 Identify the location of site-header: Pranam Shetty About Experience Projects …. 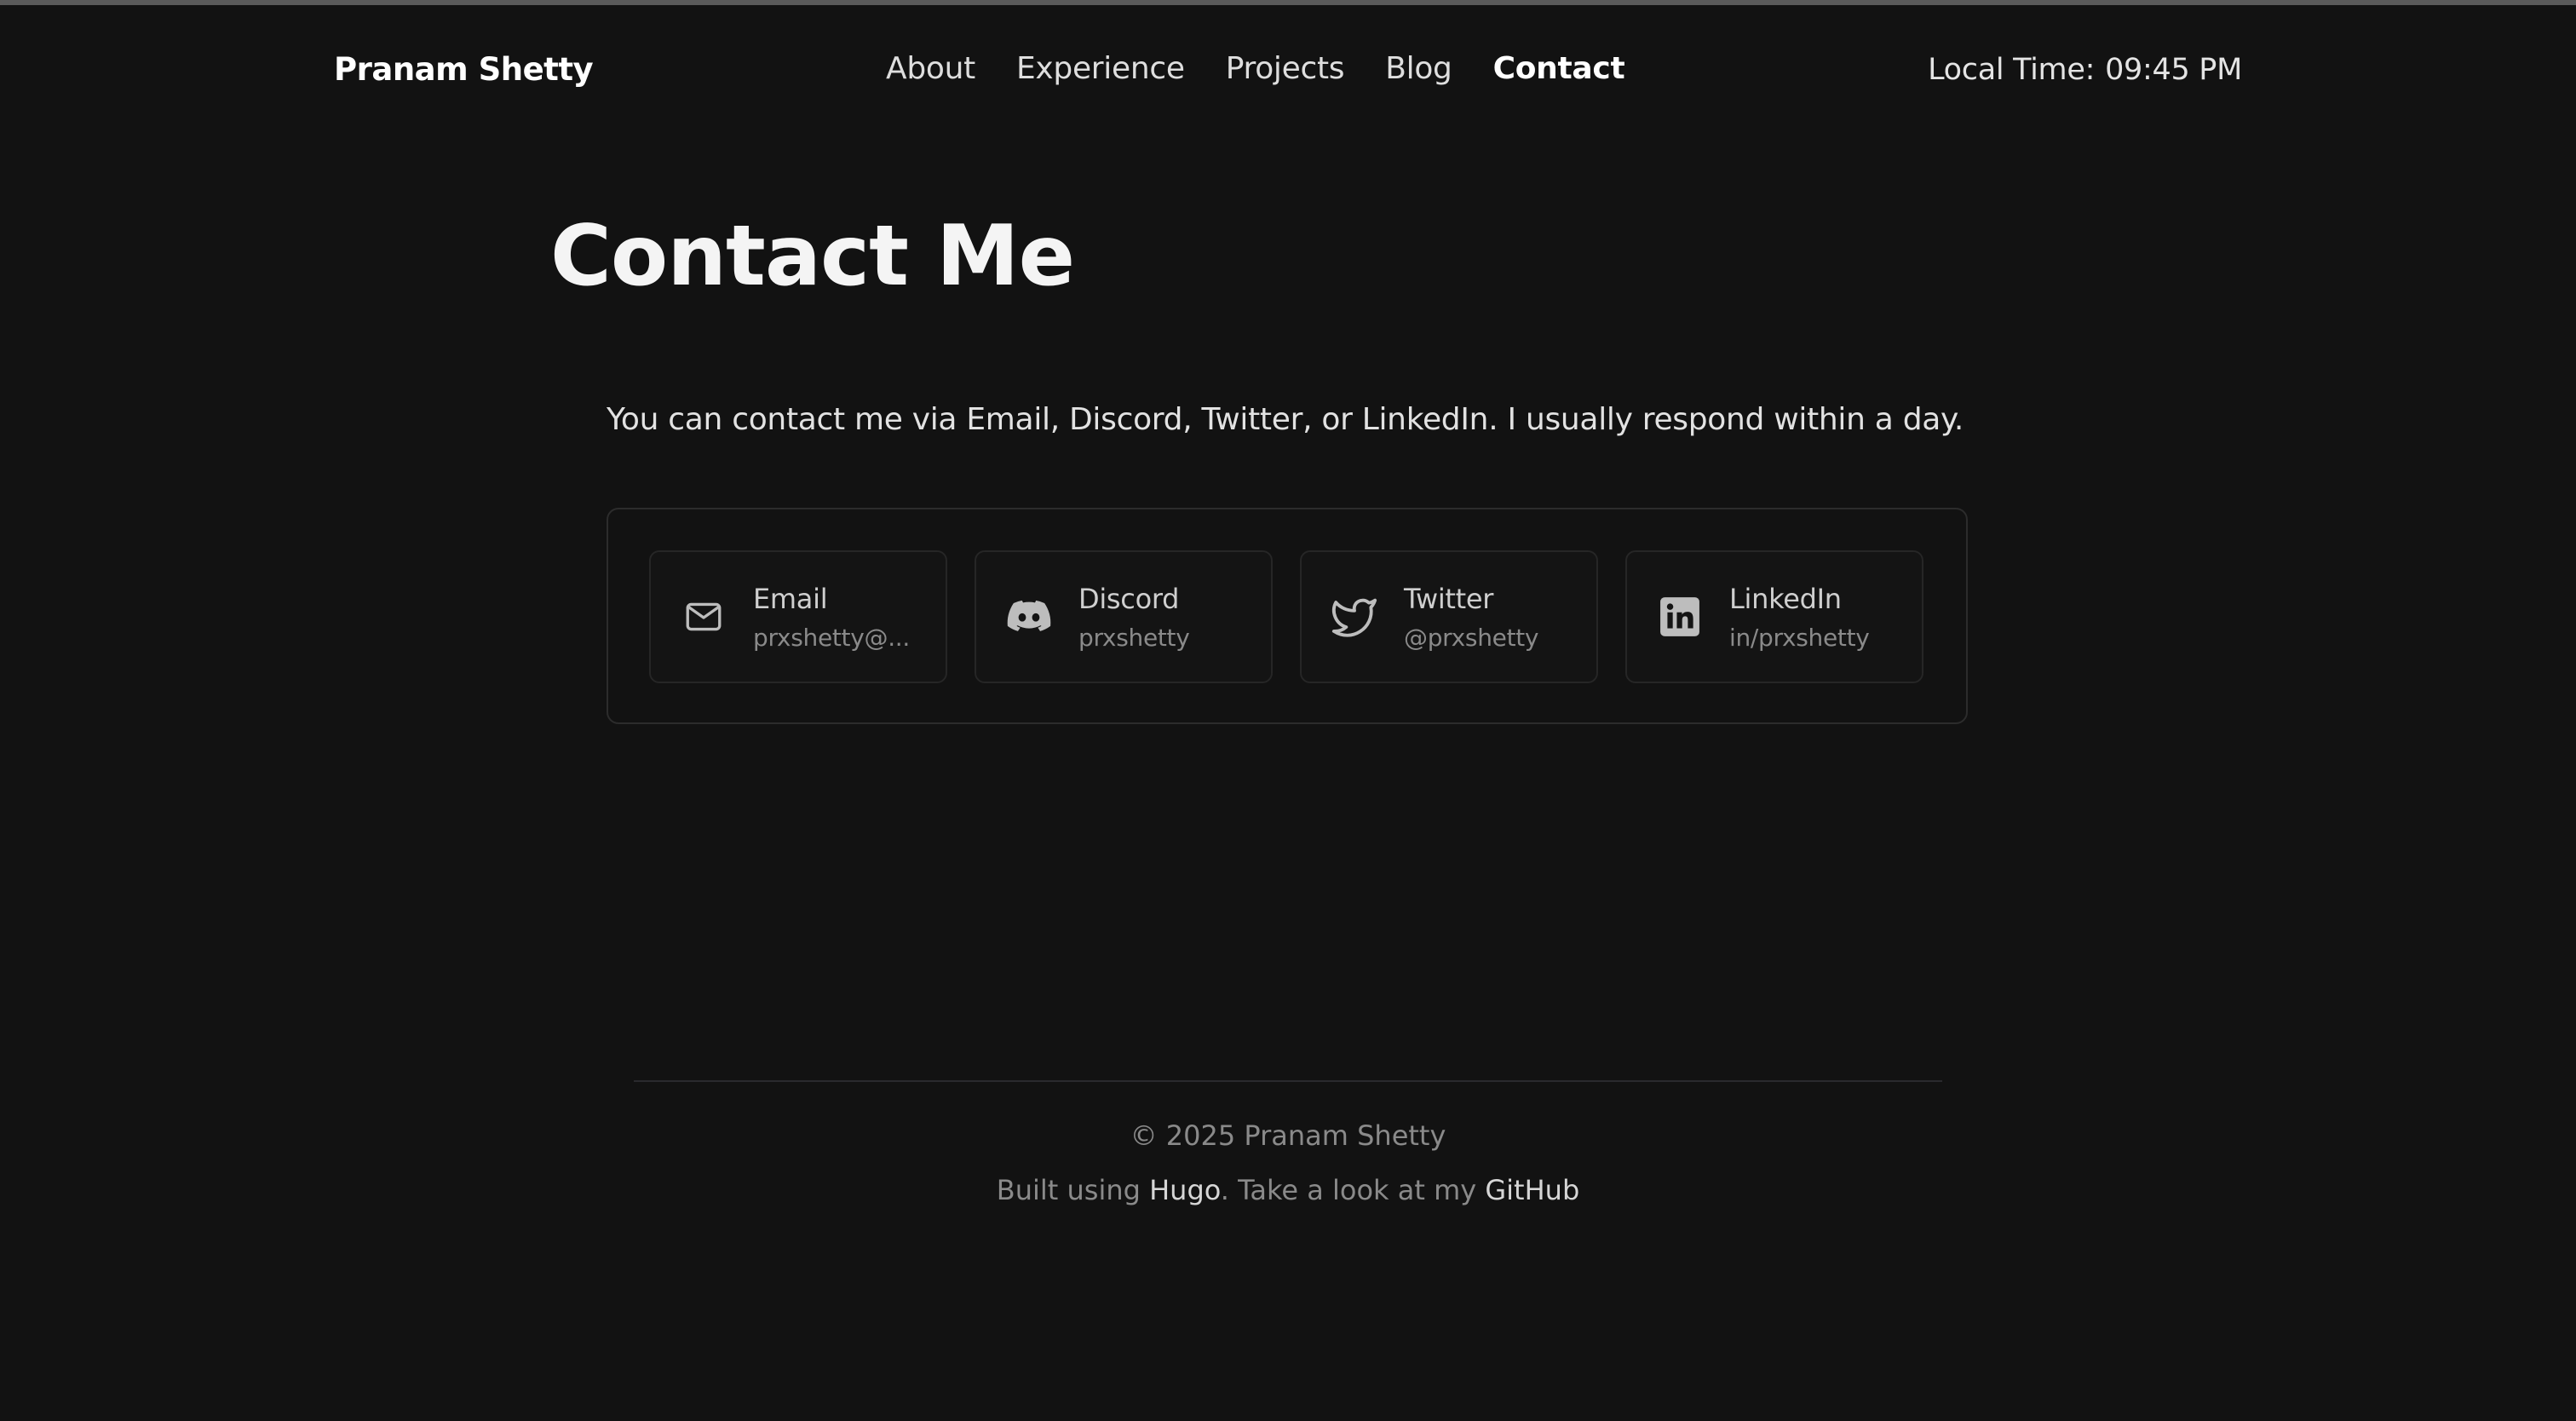
(1288, 71).